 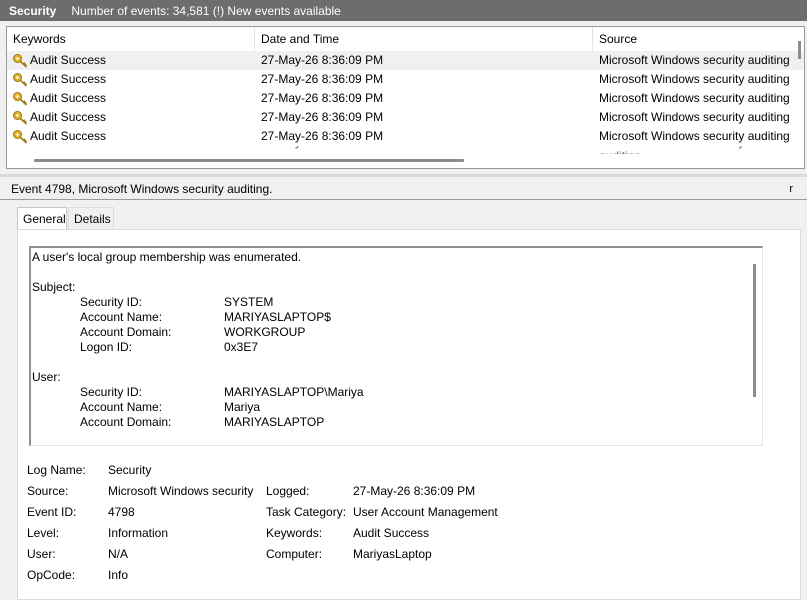 I want to click on computer-label: Computer:, so click(x=294, y=554).